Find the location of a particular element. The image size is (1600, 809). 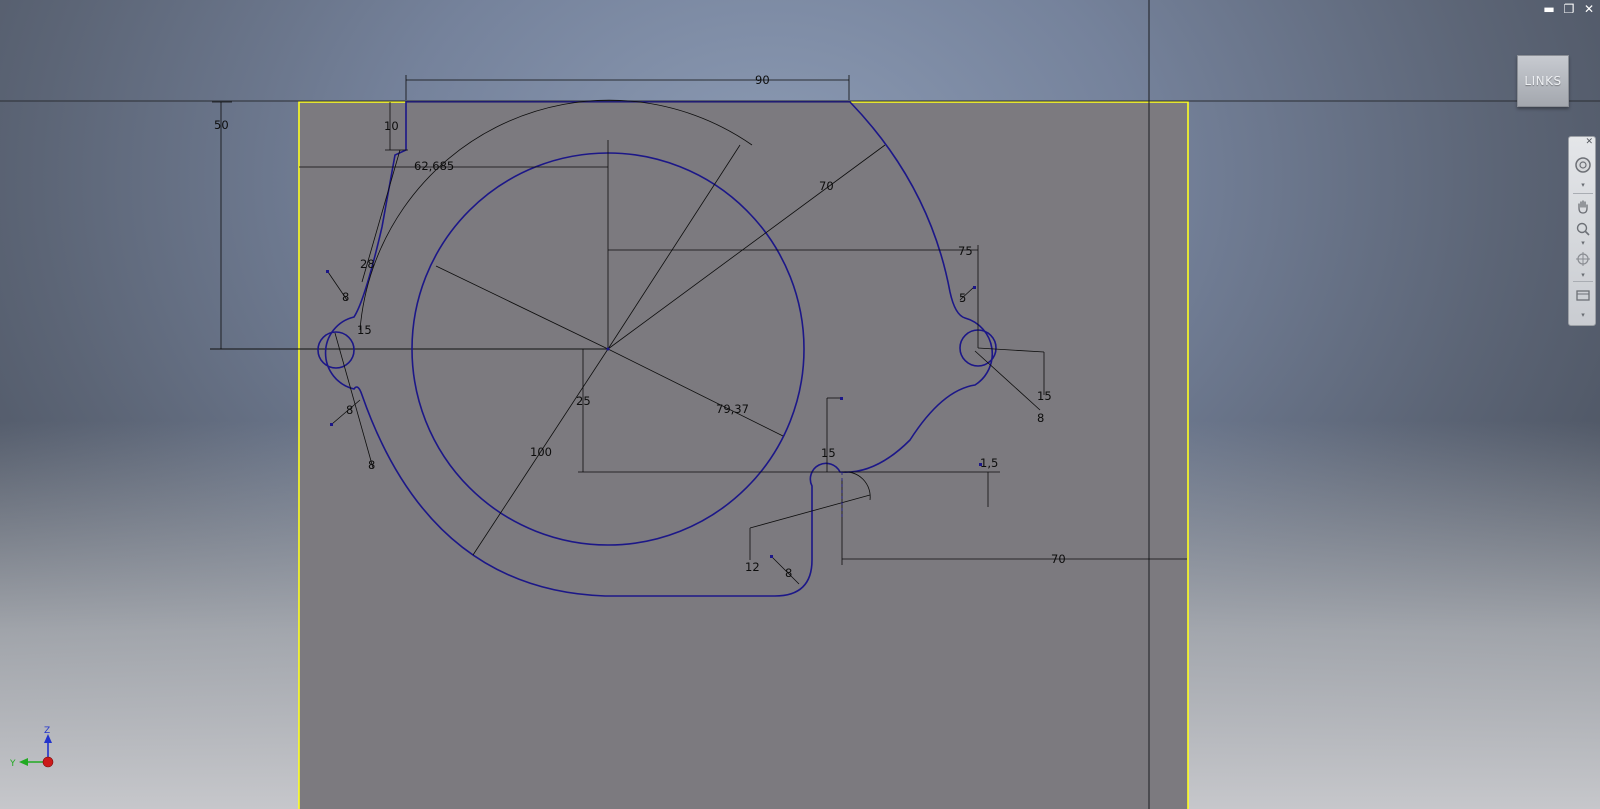

orbit-button is located at coordinates (1583, 259).